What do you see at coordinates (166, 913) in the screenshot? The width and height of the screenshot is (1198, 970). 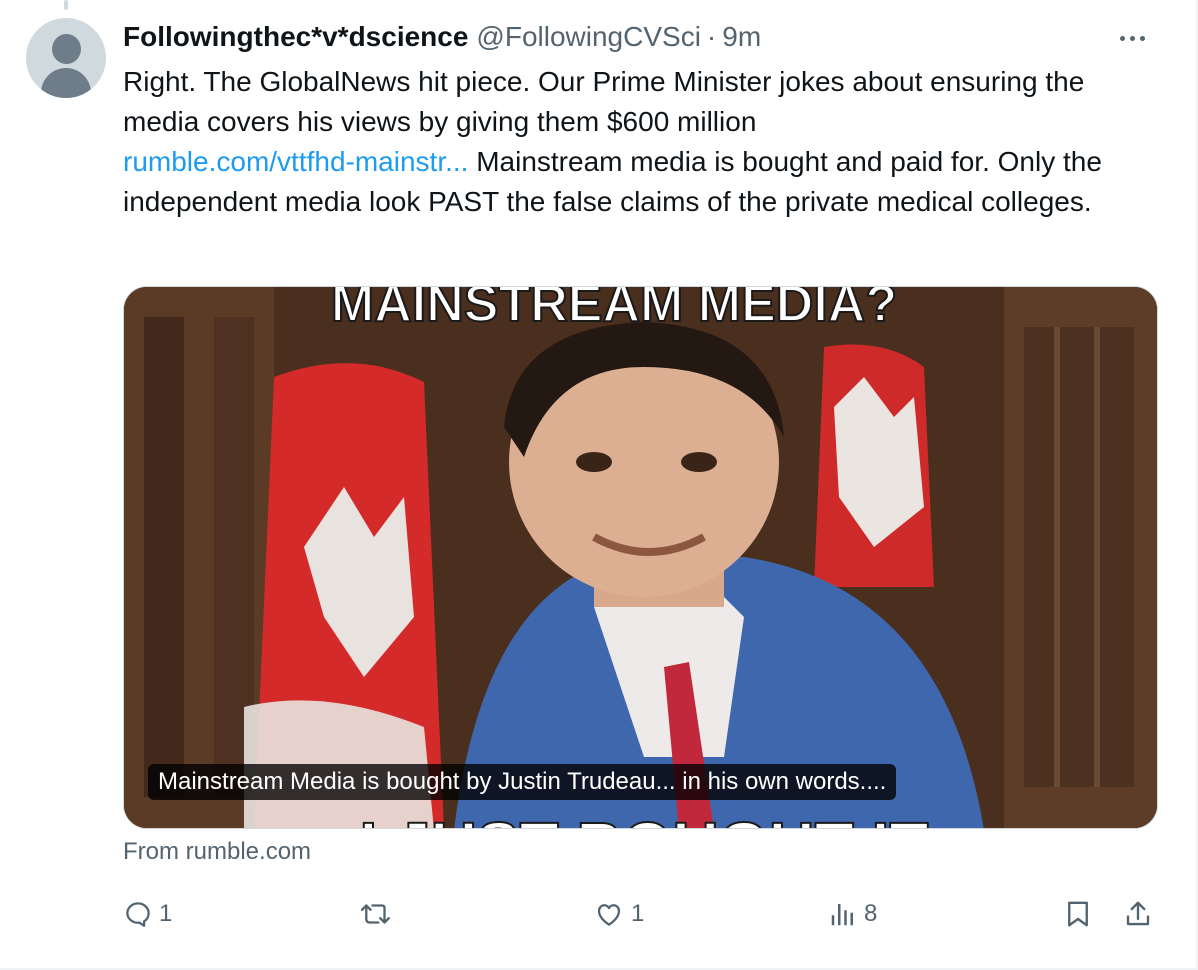 I see `reply-count: 1` at bounding box center [166, 913].